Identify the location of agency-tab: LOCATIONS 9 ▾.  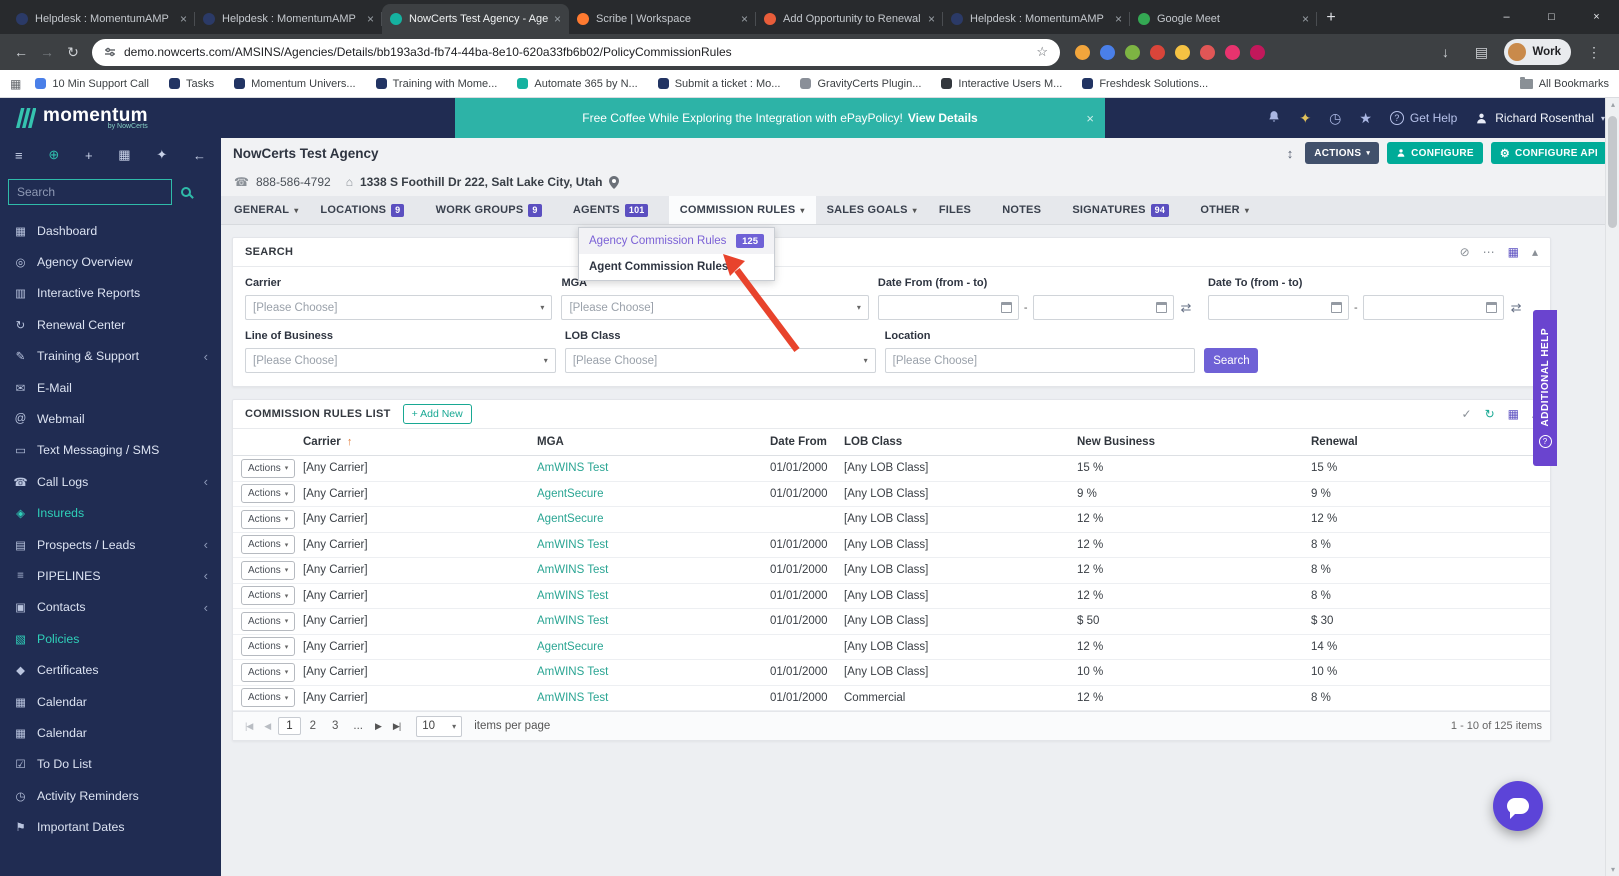
(366, 210).